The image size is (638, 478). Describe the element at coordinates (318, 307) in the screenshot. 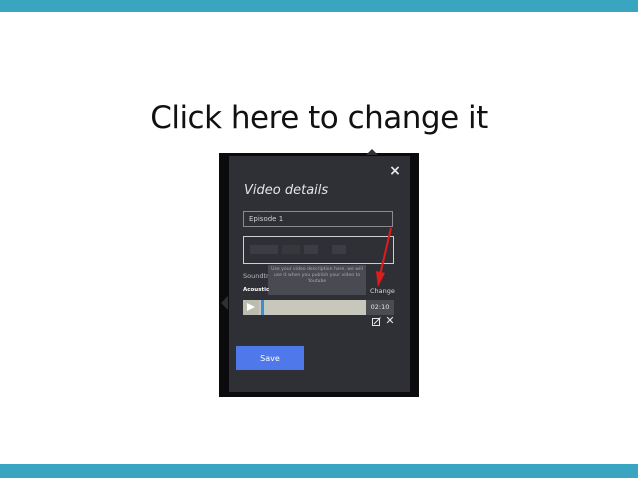

I see `audio-player: 02:10` at that location.